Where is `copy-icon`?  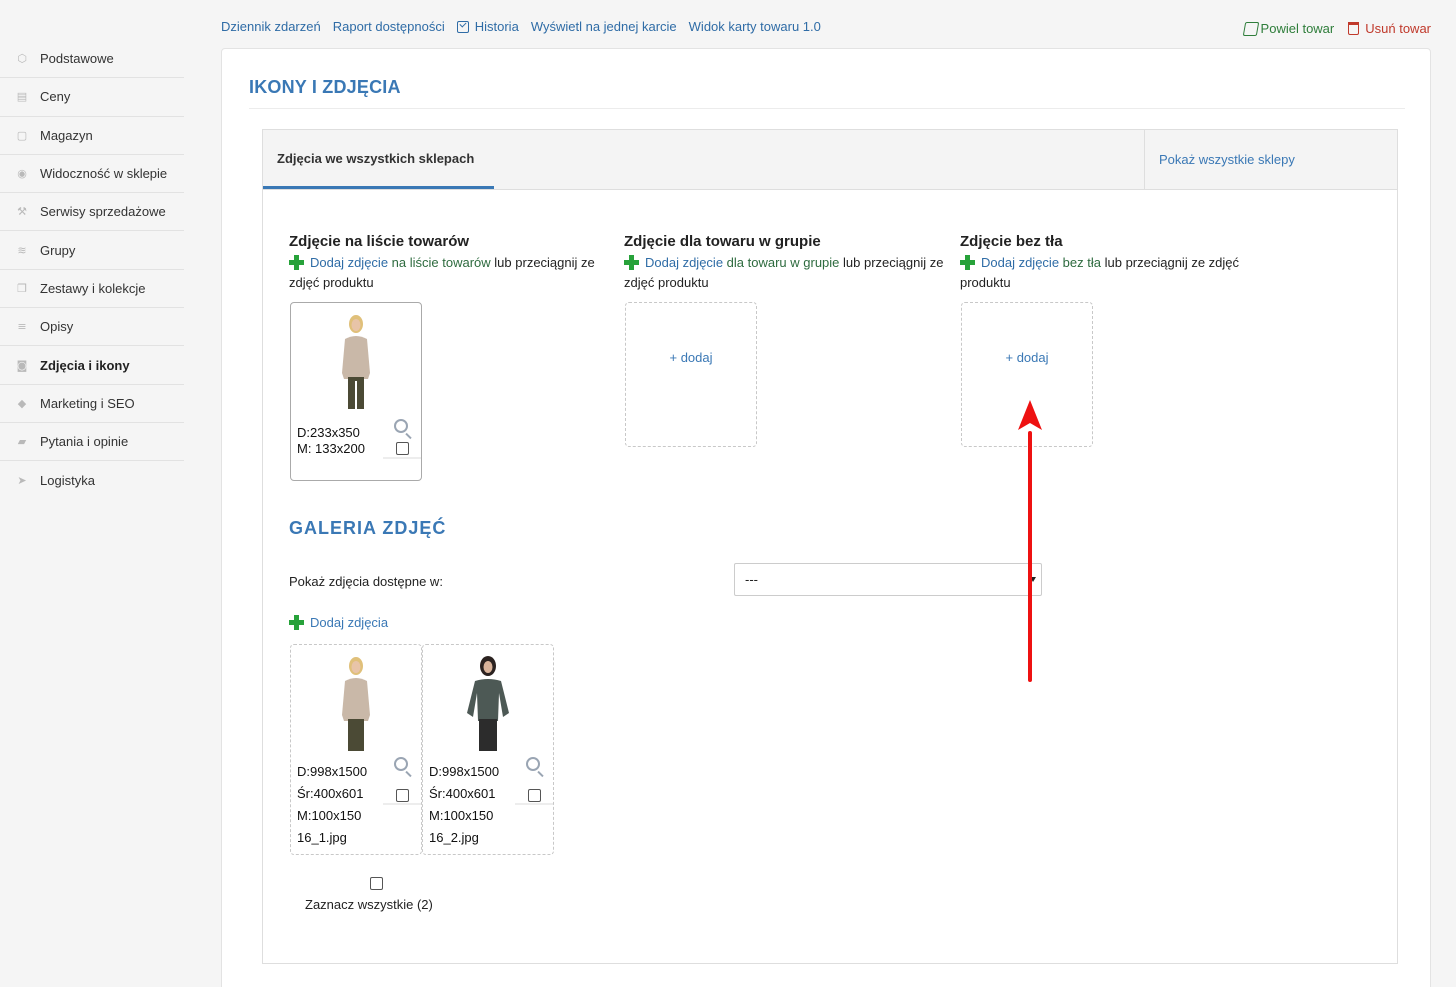
copy-icon is located at coordinates (1250, 28).